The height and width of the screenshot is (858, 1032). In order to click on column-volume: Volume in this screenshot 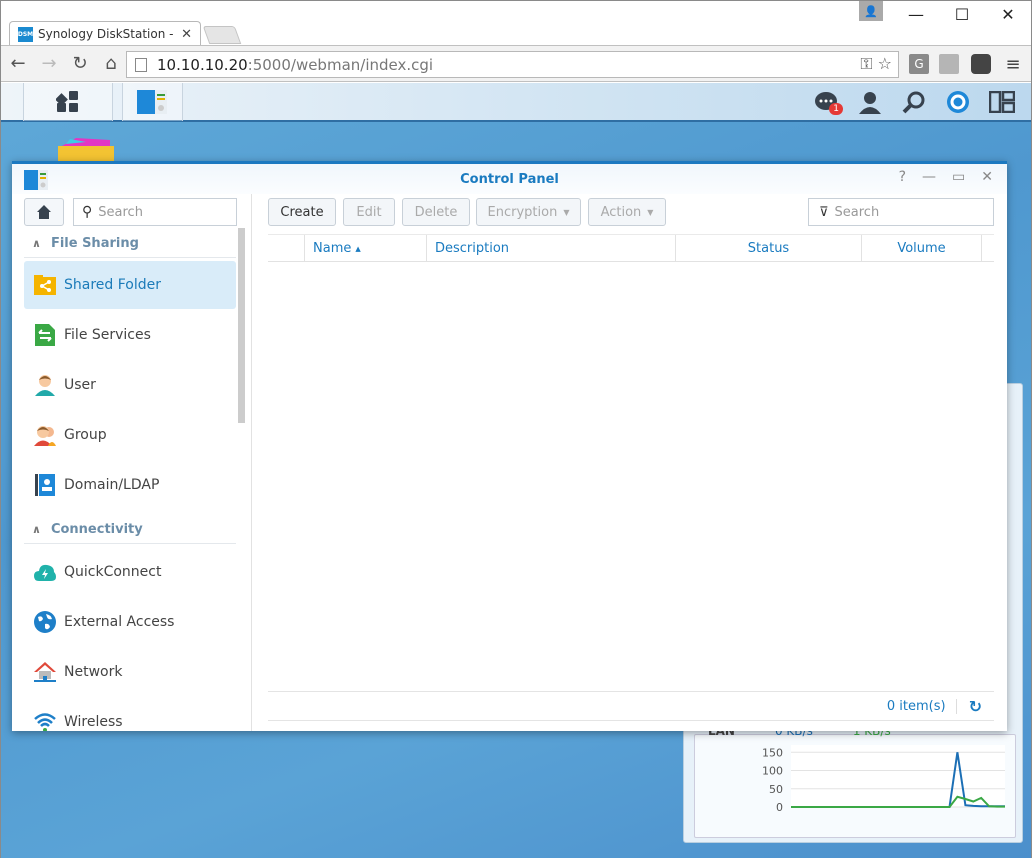, I will do `click(921, 248)`.